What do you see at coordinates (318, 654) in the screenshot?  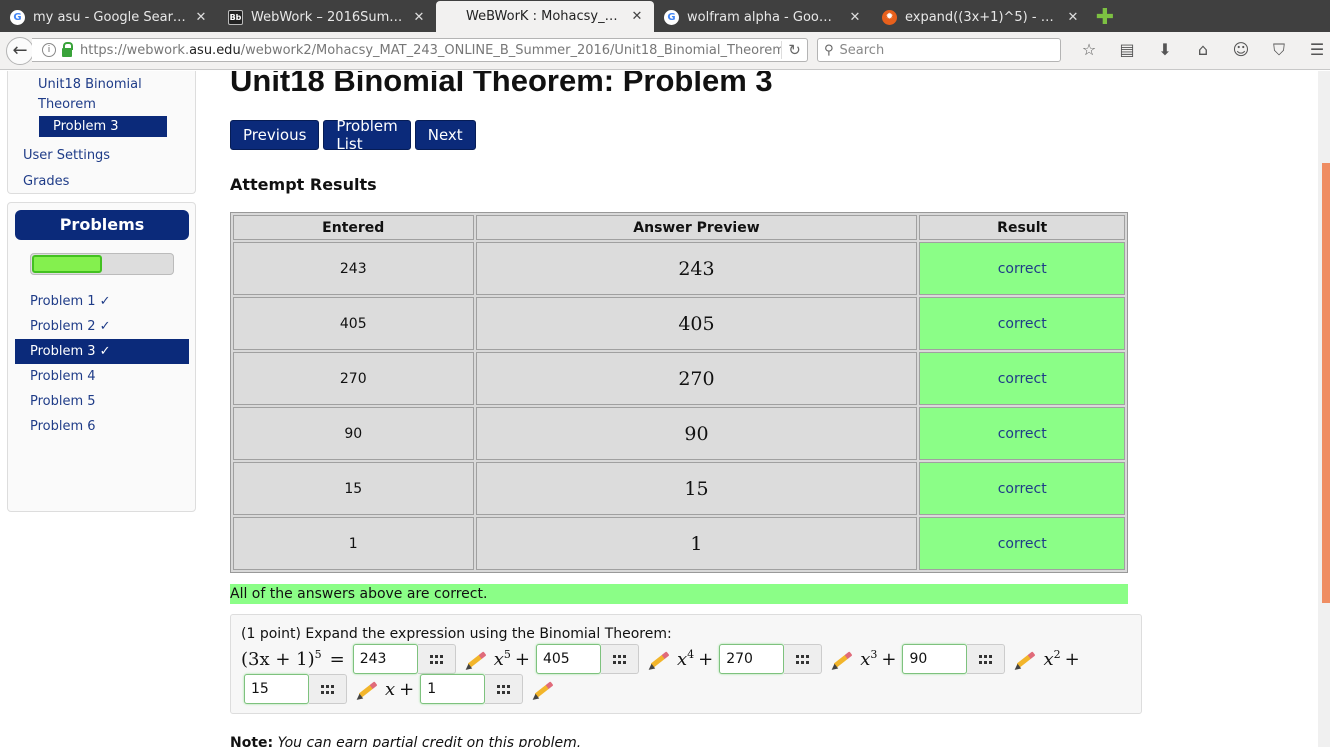 I see `expression-power: 5` at bounding box center [318, 654].